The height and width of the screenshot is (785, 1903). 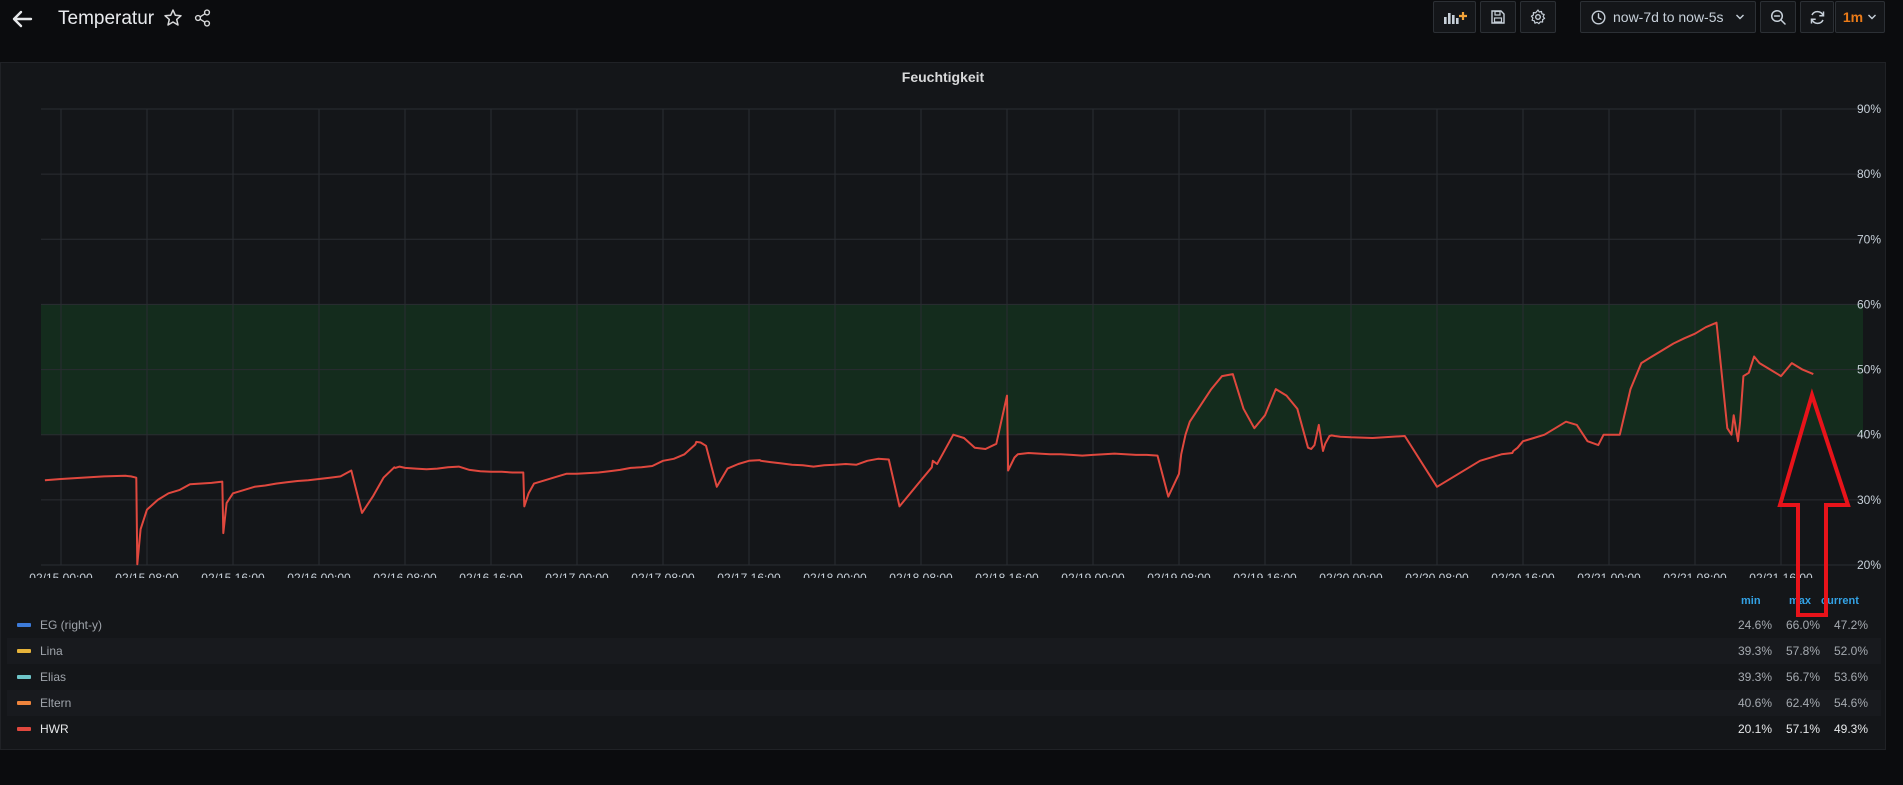 What do you see at coordinates (1781, 574) in the screenshot?
I see `x-tick-label: 02/21 16:00` at bounding box center [1781, 574].